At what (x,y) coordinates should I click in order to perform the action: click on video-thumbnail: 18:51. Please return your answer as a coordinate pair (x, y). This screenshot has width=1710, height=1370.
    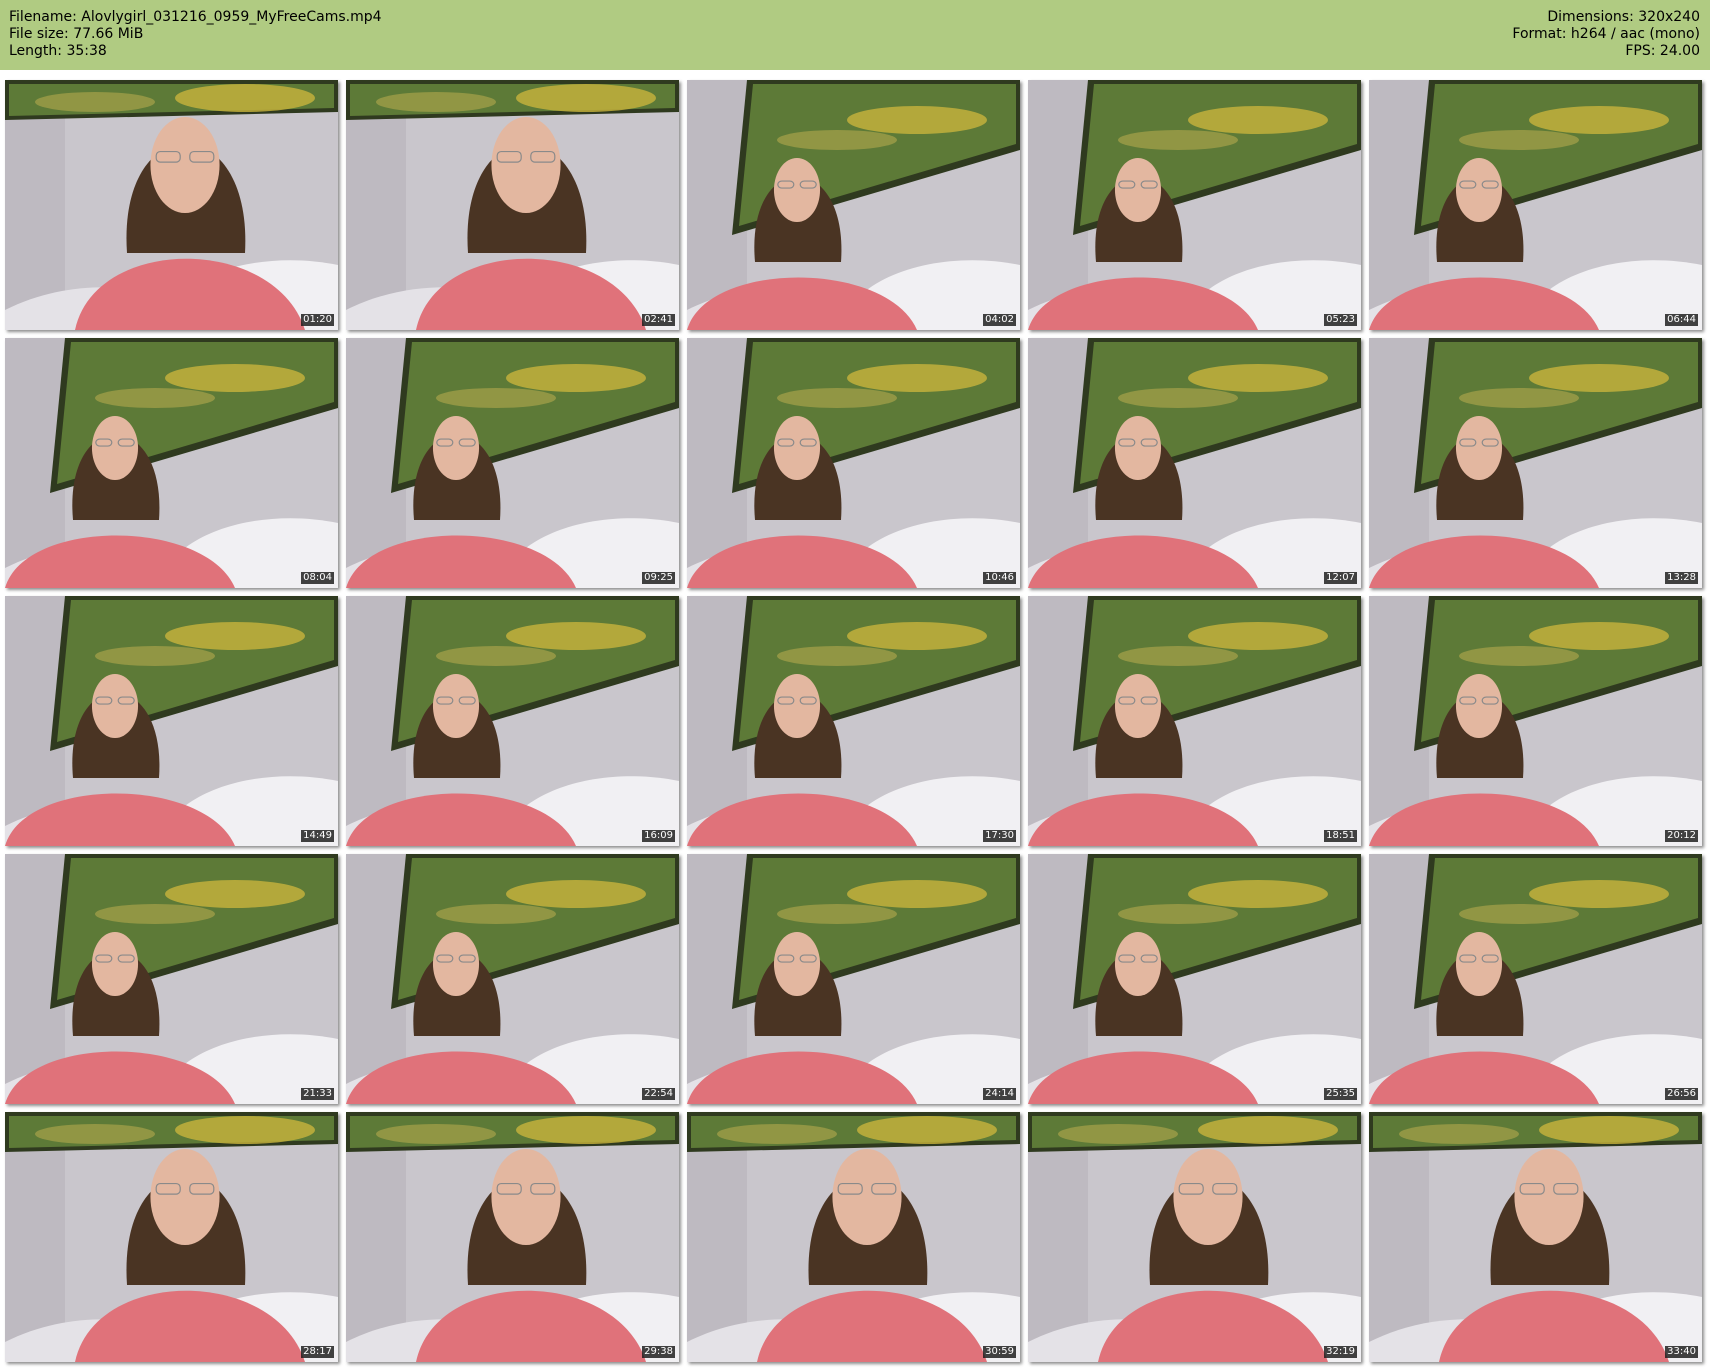
    Looking at the image, I should click on (1194, 721).